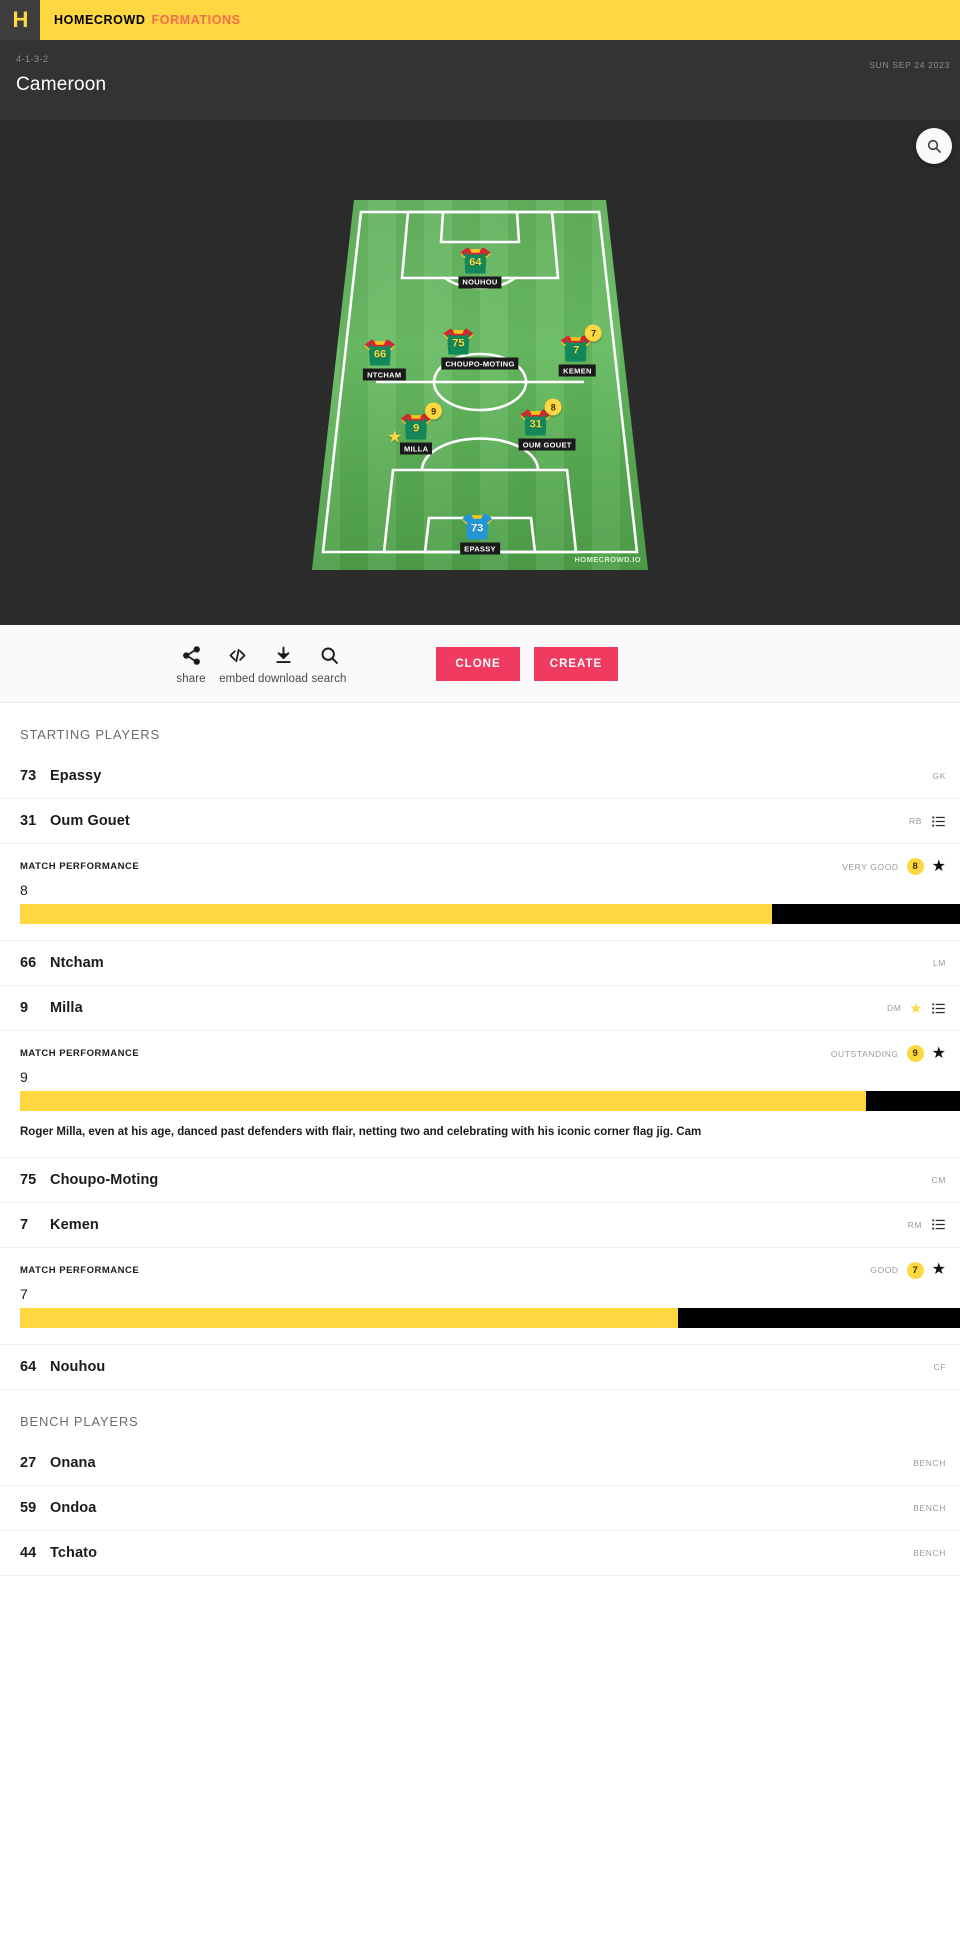 The height and width of the screenshot is (1953, 960). Describe the element at coordinates (864, 1053) in the screenshot. I see `performance-quality: OUTSTANDING` at that location.